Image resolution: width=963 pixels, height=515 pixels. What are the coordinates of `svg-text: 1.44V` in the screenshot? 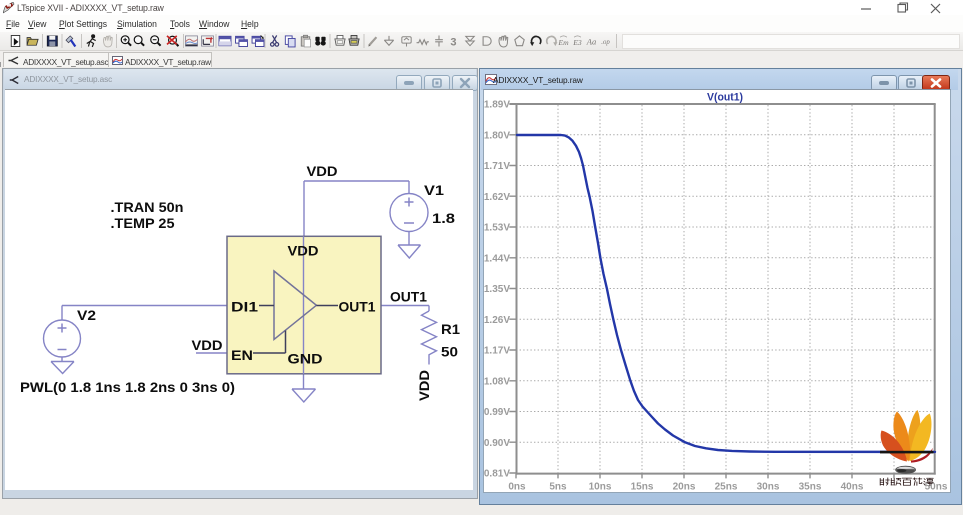 It's located at (497, 258).